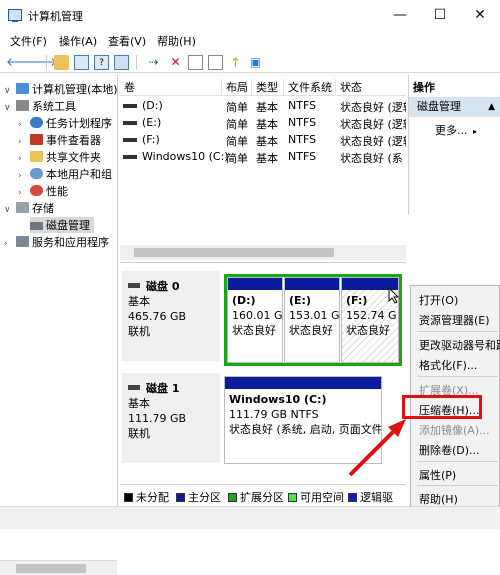 Image resolution: width=500 pixels, height=575 pixels. I want to click on tree-item-disk-management: 磁盘管理, so click(62, 225).